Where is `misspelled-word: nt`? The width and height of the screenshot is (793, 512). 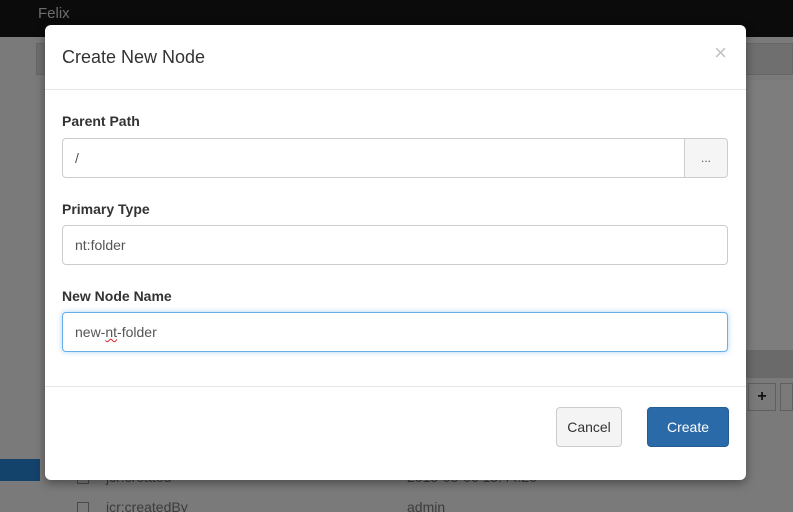 misspelled-word: nt is located at coordinates (111, 332).